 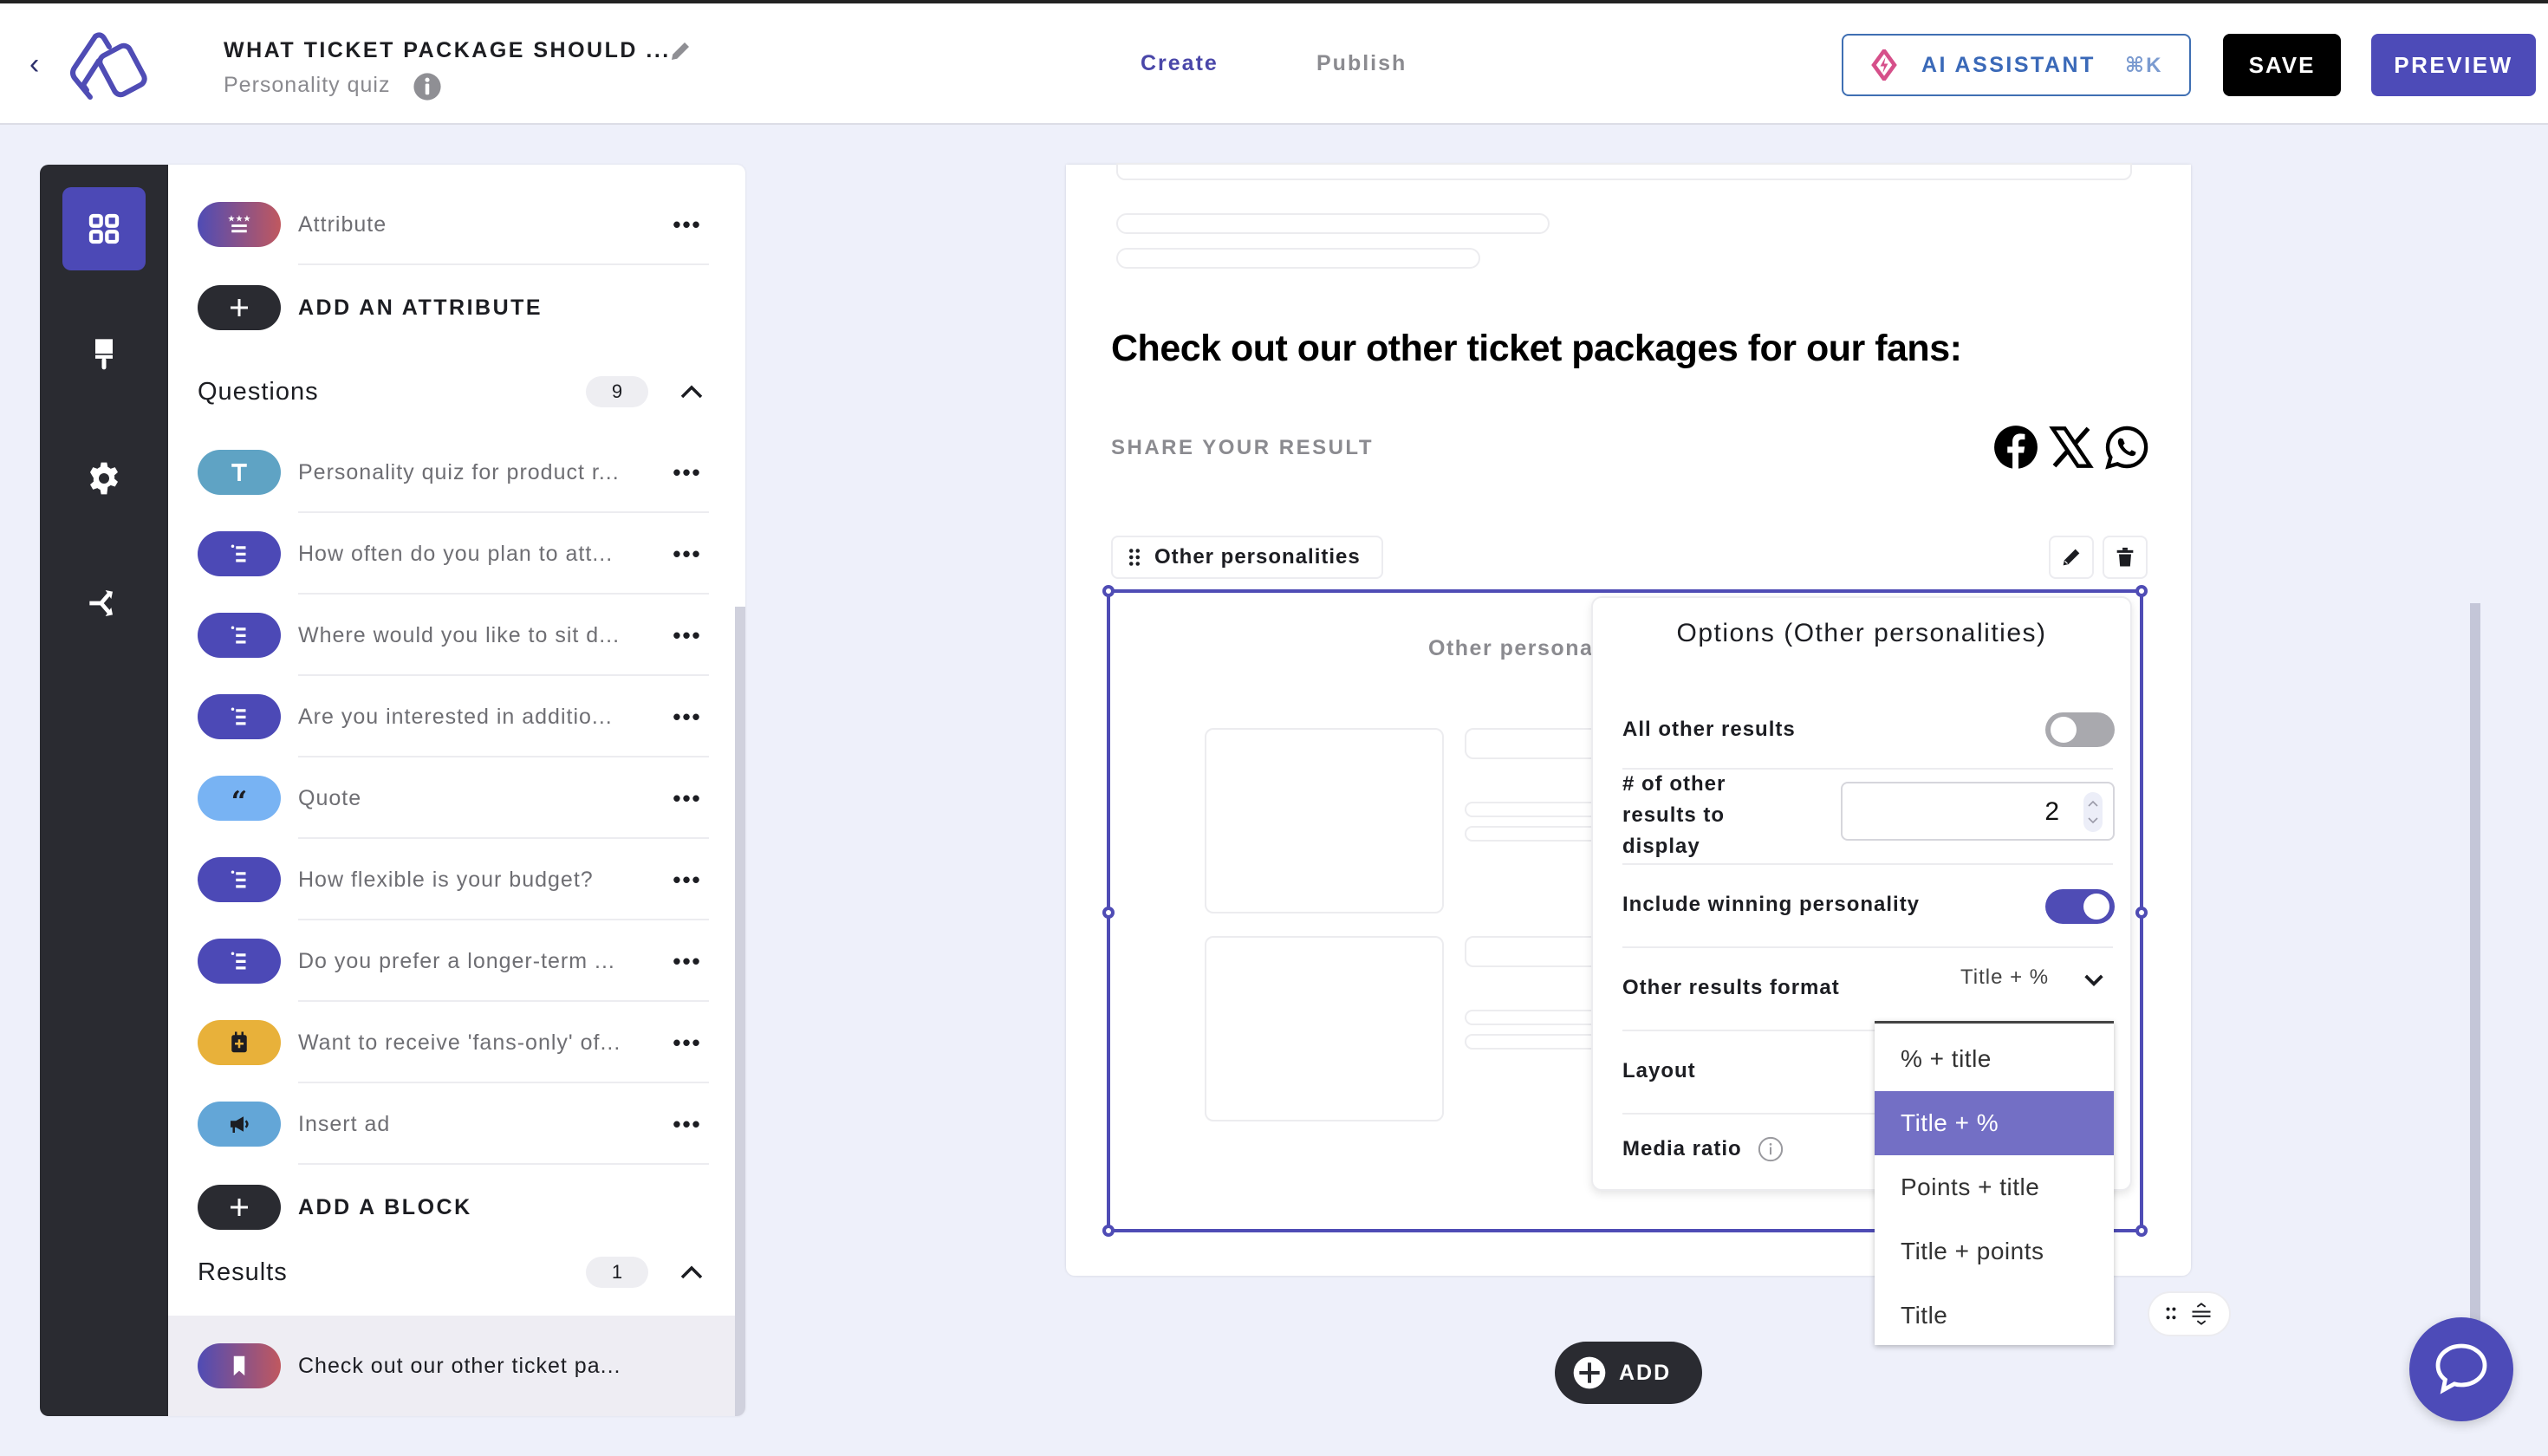 I want to click on add-block-button: ADD A BLOCK, so click(x=453, y=1207).